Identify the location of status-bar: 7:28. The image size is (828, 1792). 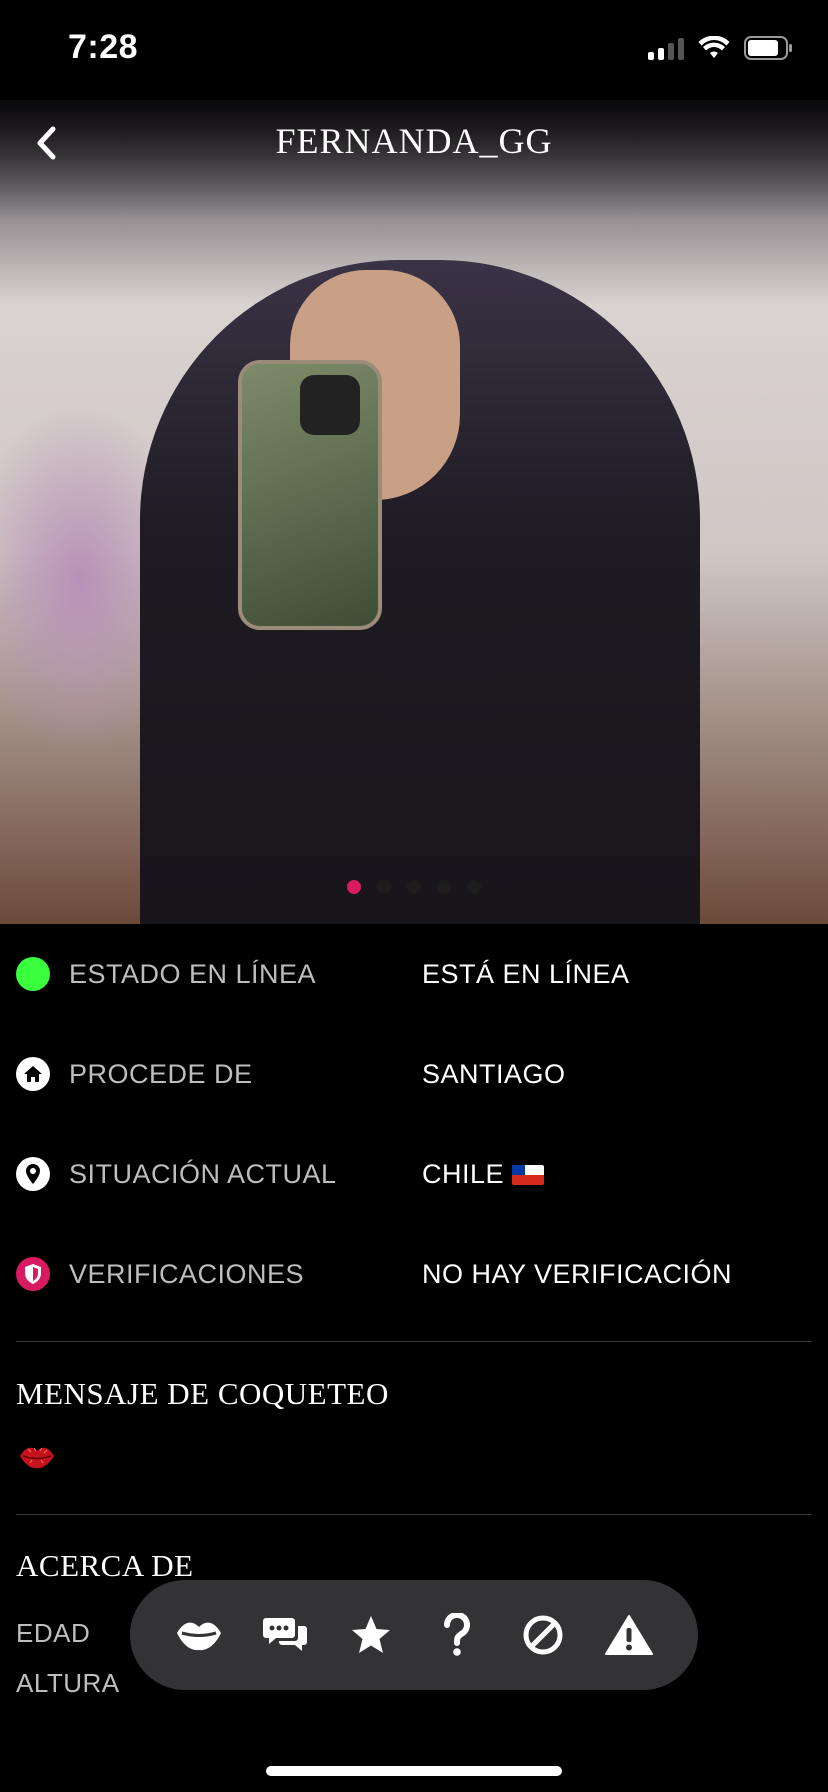
(414, 50).